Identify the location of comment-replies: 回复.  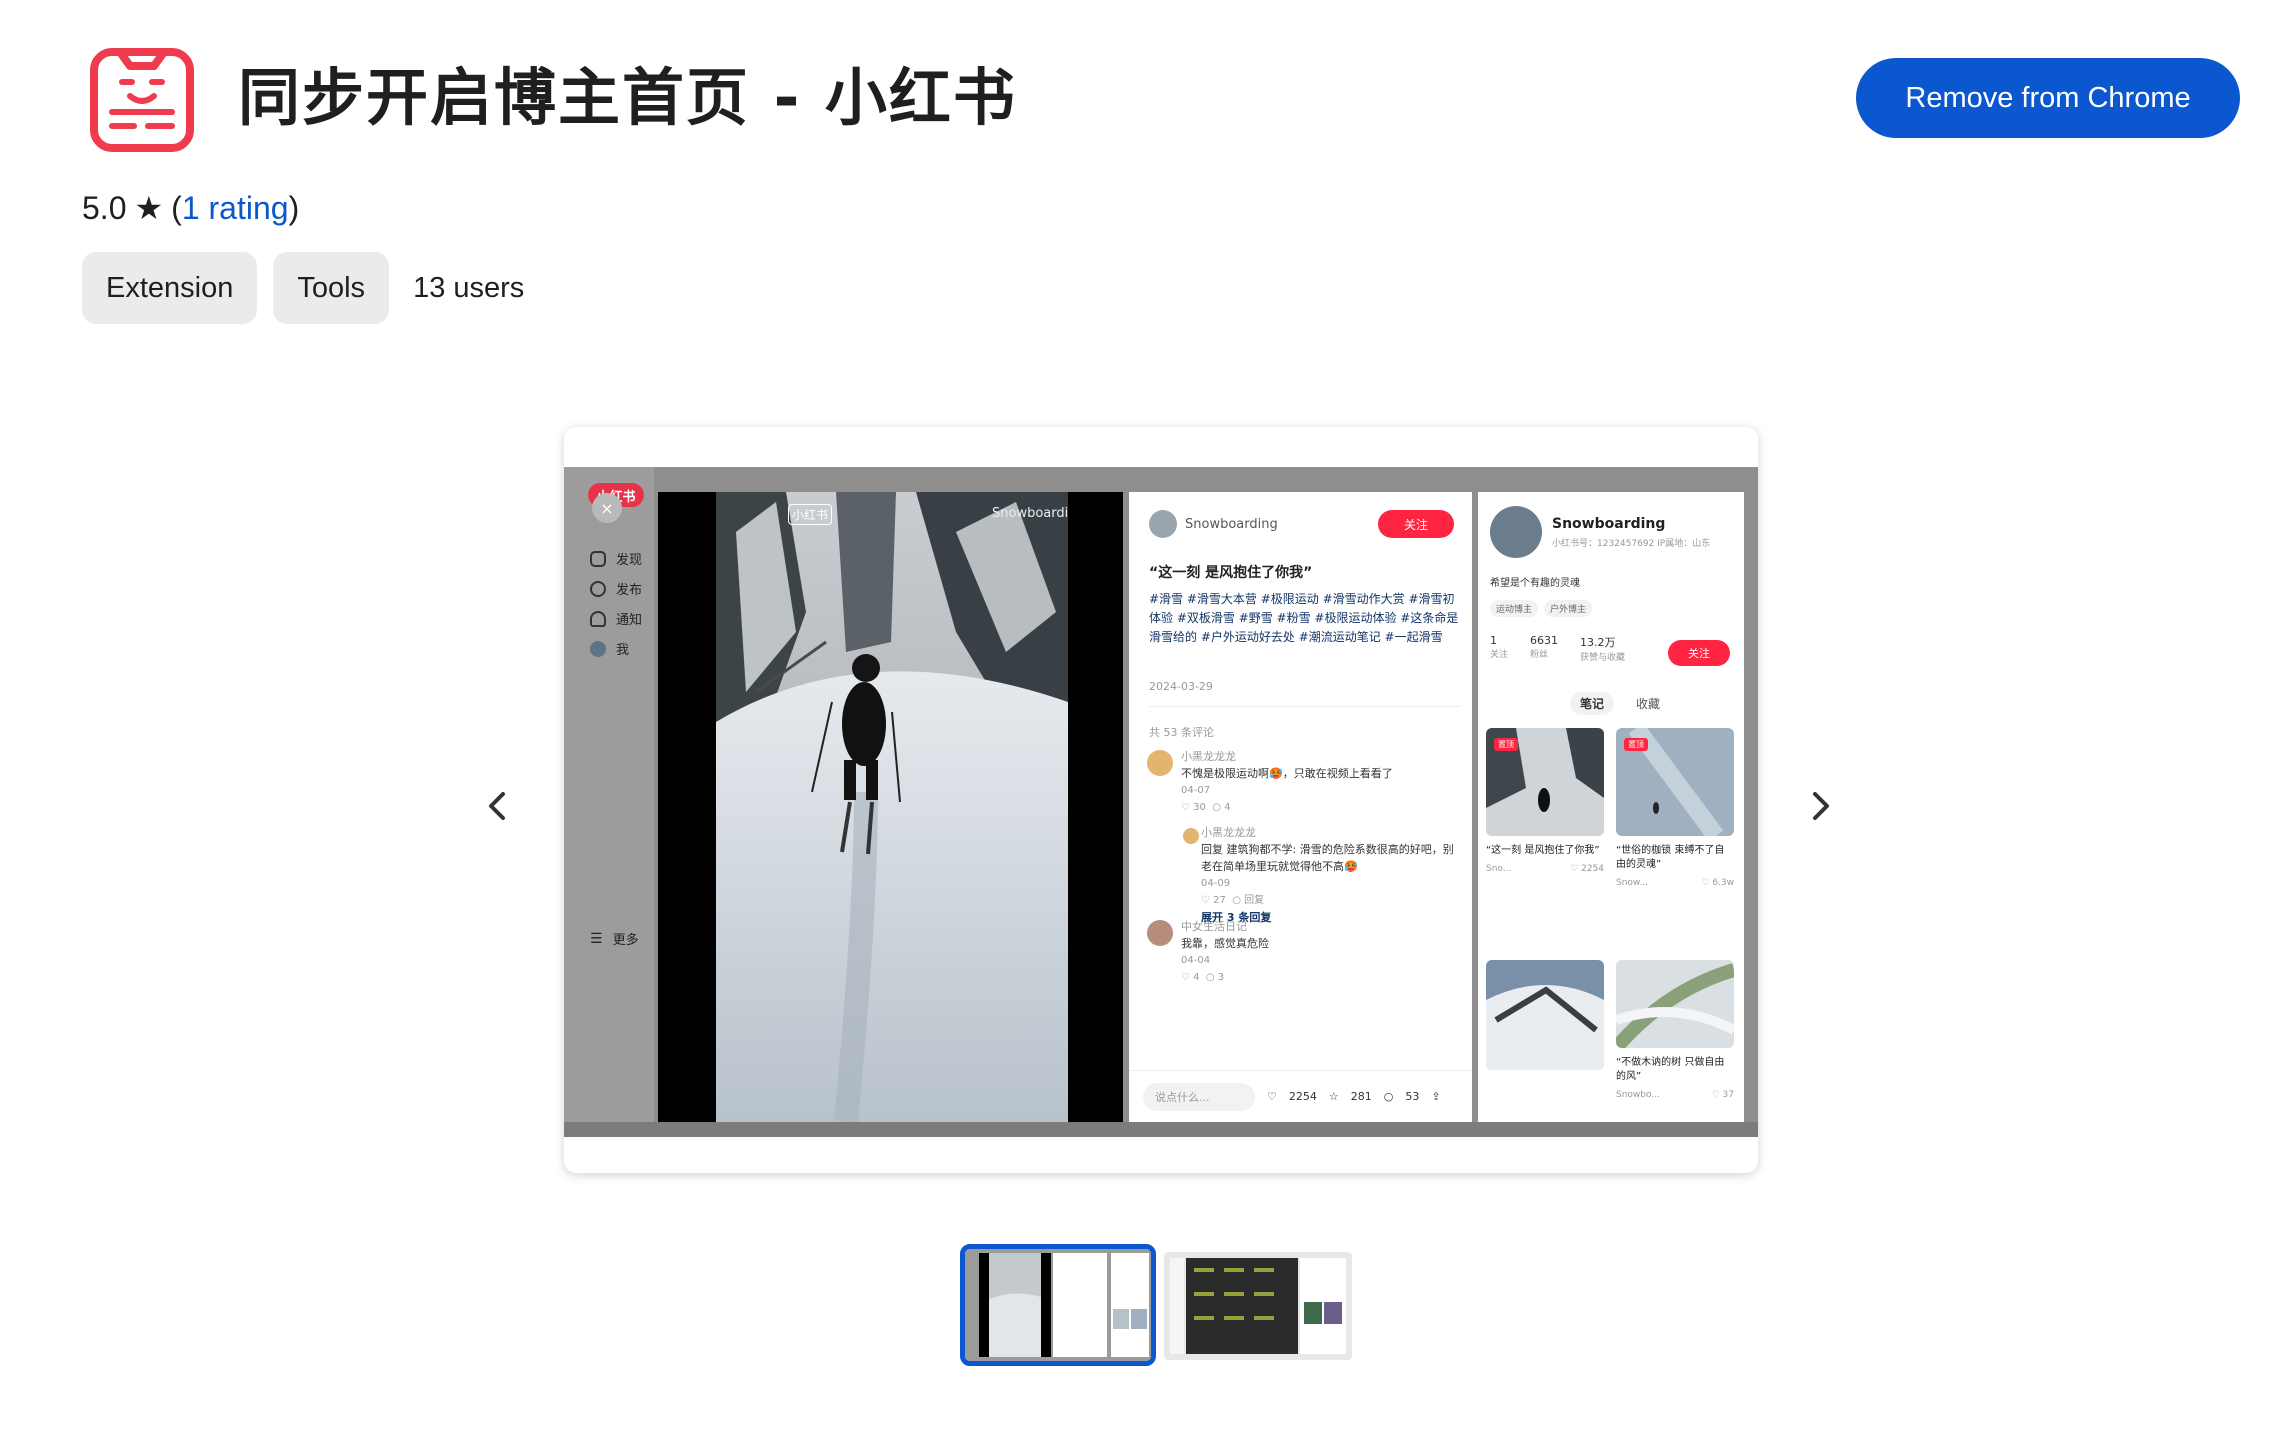
(1254, 900).